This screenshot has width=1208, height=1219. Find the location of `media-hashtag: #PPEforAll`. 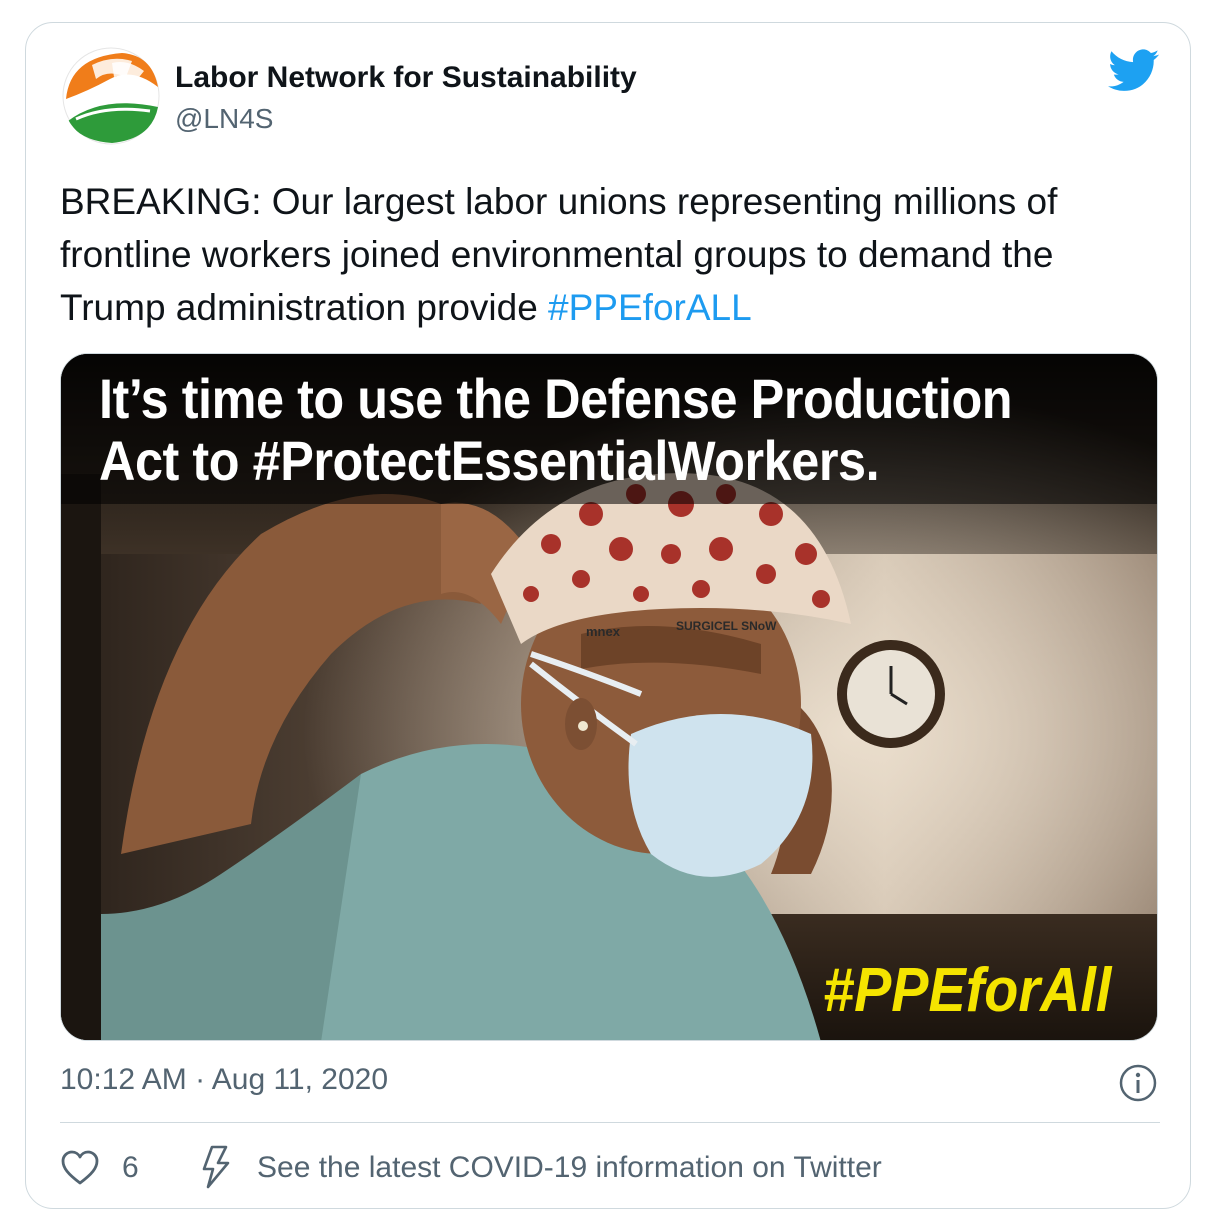

media-hashtag: #PPEforAll is located at coordinates (966, 990).